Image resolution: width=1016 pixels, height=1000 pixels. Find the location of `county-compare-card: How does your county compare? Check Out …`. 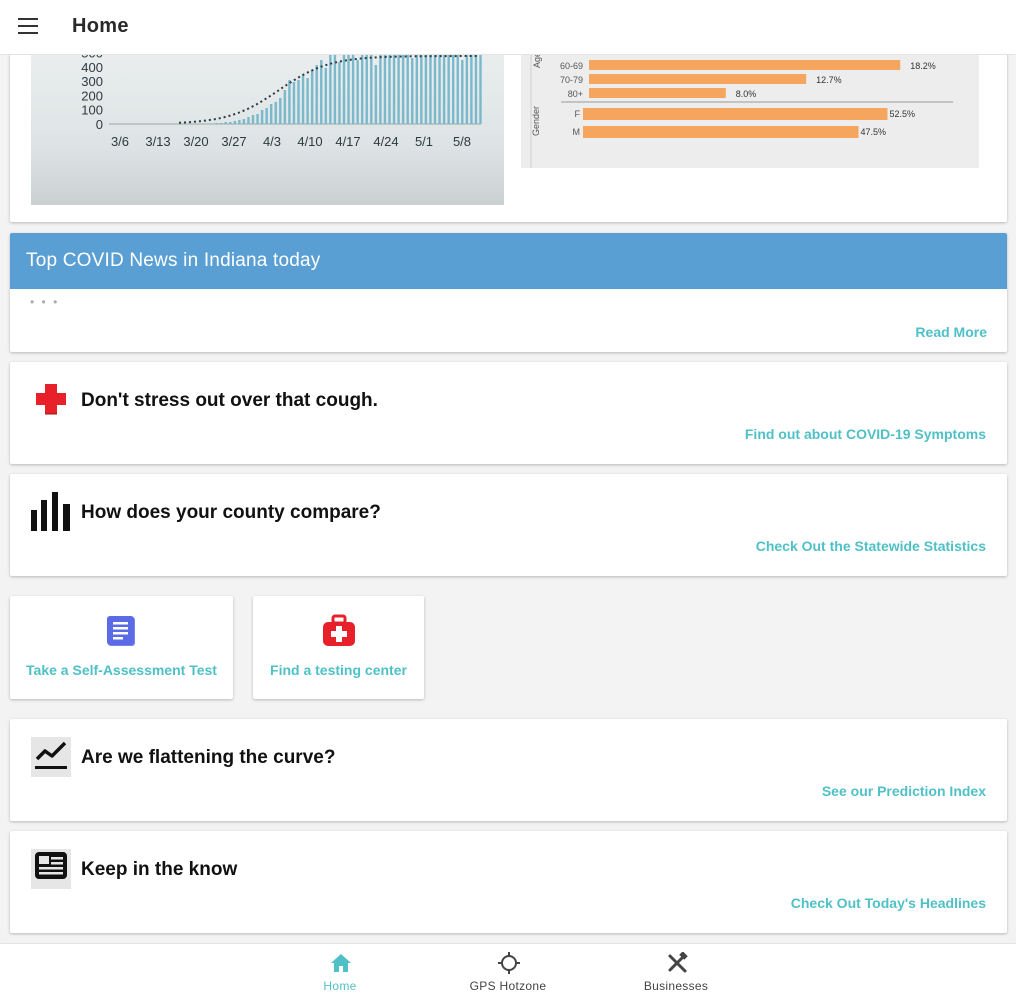

county-compare-card: How does your county compare? Check Out … is located at coordinates (508, 525).